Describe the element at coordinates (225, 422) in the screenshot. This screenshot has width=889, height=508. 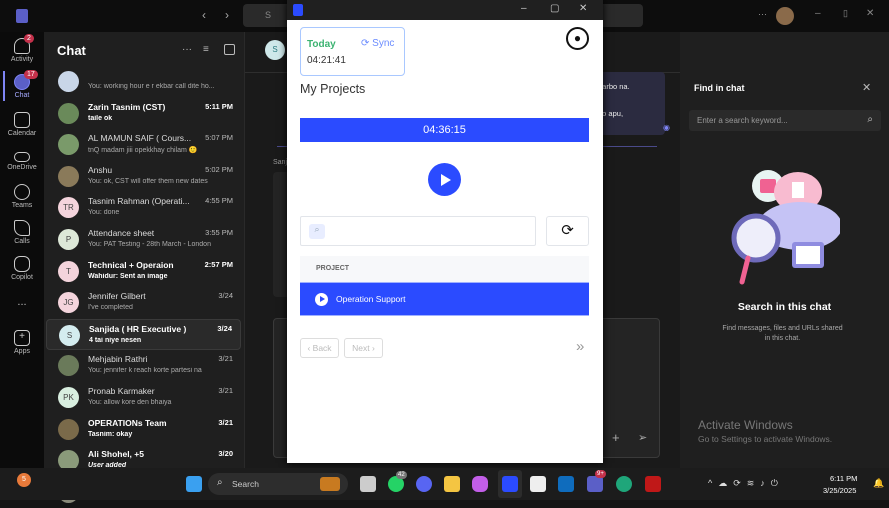
I see `chat-time: 3/21` at that location.